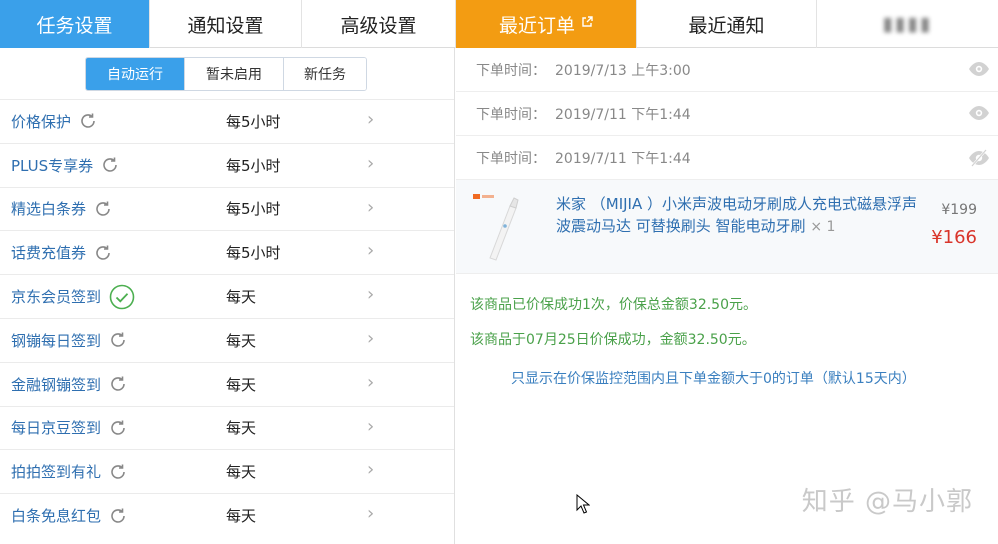 The width and height of the screenshot is (998, 544). I want to click on task-row: 白条免息红包 每天 ›, so click(227, 515).